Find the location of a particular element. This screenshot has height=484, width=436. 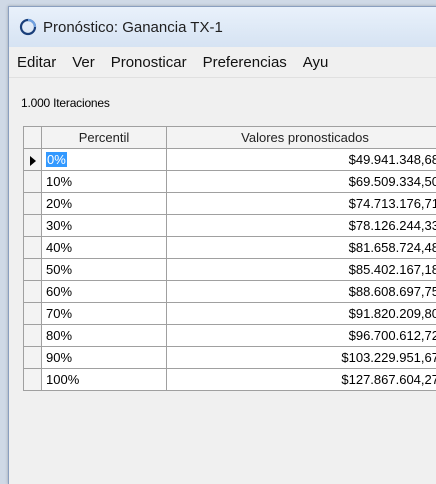

forecast-value-cell: $91.820.209,80 is located at coordinates (301, 314).